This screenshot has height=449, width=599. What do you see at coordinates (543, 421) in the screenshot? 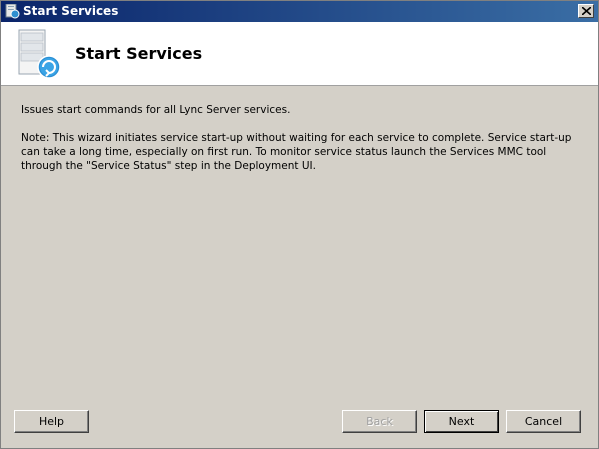
I see `cancel-button: Cancel` at bounding box center [543, 421].